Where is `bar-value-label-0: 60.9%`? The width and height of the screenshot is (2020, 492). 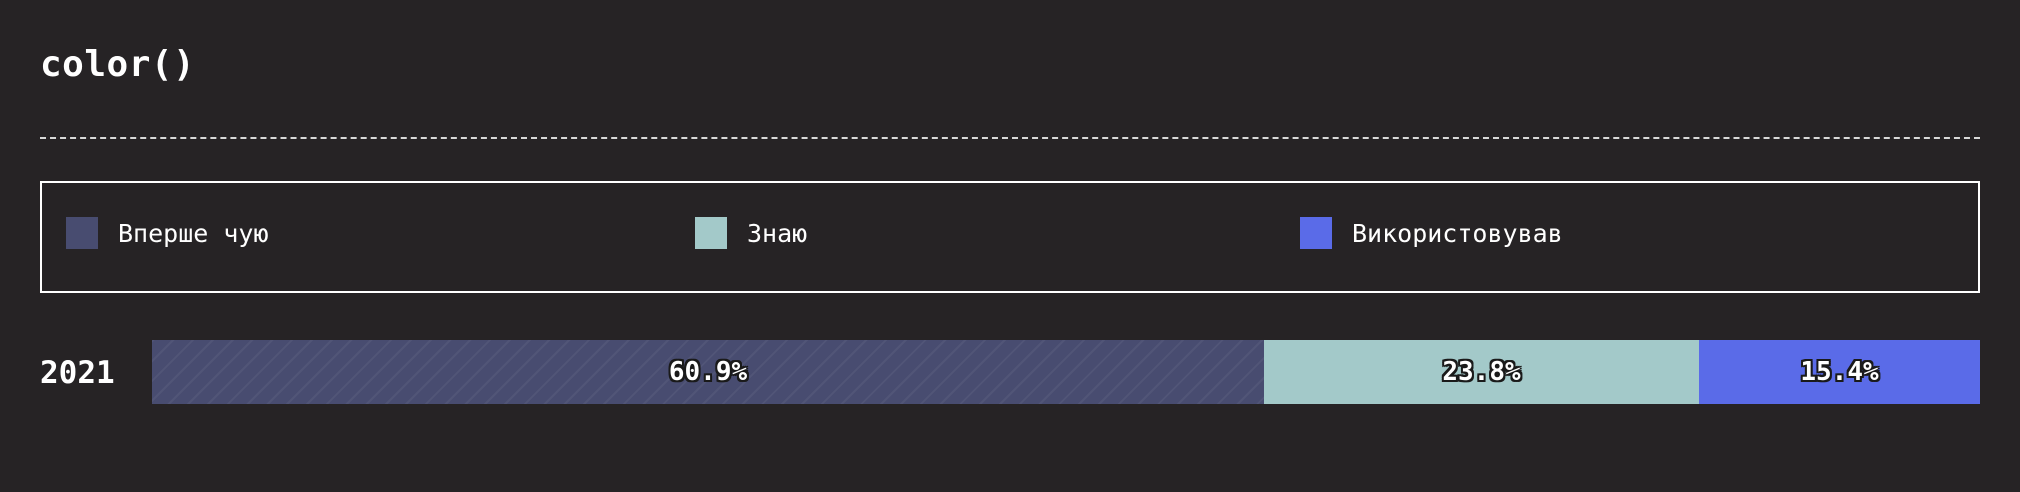 bar-value-label-0: 60.9% is located at coordinates (708, 372).